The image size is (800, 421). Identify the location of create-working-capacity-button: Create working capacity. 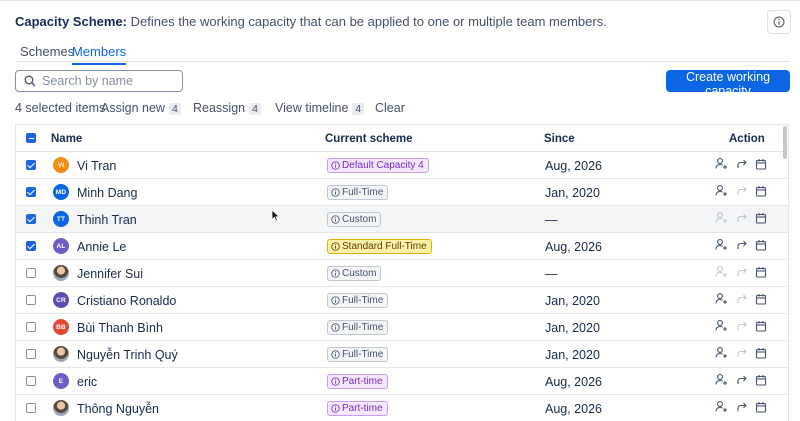
(728, 84).